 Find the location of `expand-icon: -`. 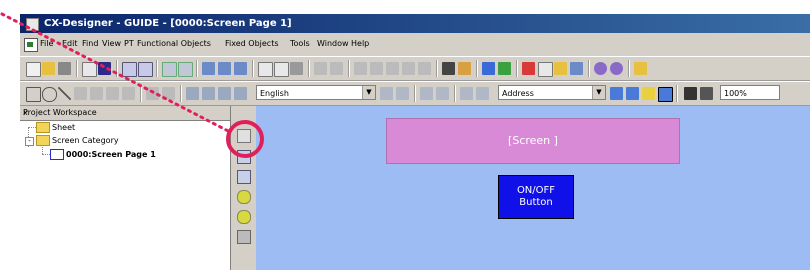

expand-icon: - is located at coordinates (29, 141).